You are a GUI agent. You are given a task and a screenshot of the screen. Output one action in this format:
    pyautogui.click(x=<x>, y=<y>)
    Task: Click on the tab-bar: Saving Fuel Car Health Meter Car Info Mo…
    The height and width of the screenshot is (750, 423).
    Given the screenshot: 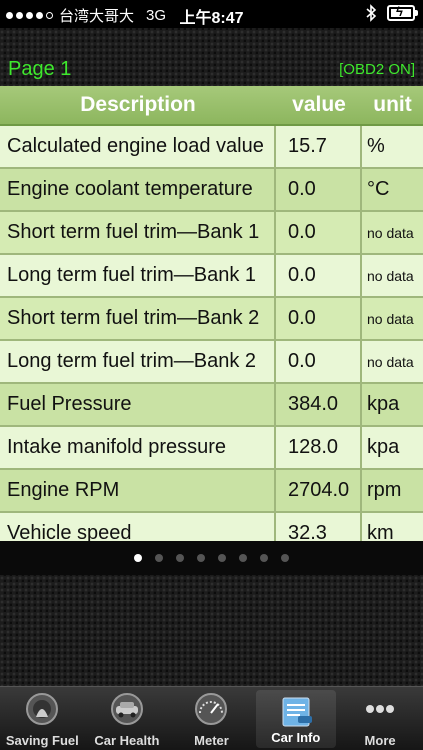 What is the action you would take?
    pyautogui.click(x=211, y=718)
    